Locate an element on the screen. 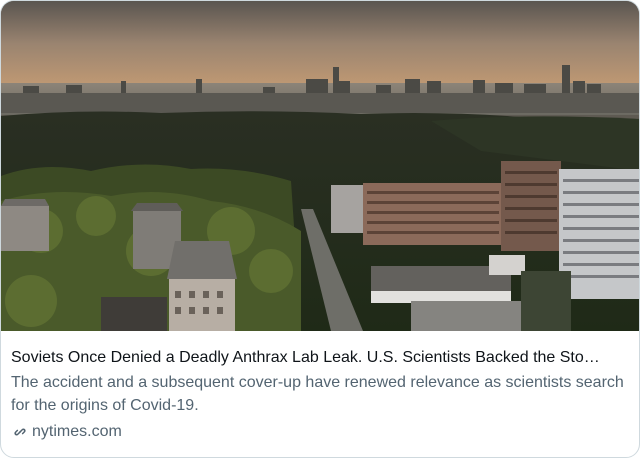 The height and width of the screenshot is (458, 640). link-icon is located at coordinates (20, 432).